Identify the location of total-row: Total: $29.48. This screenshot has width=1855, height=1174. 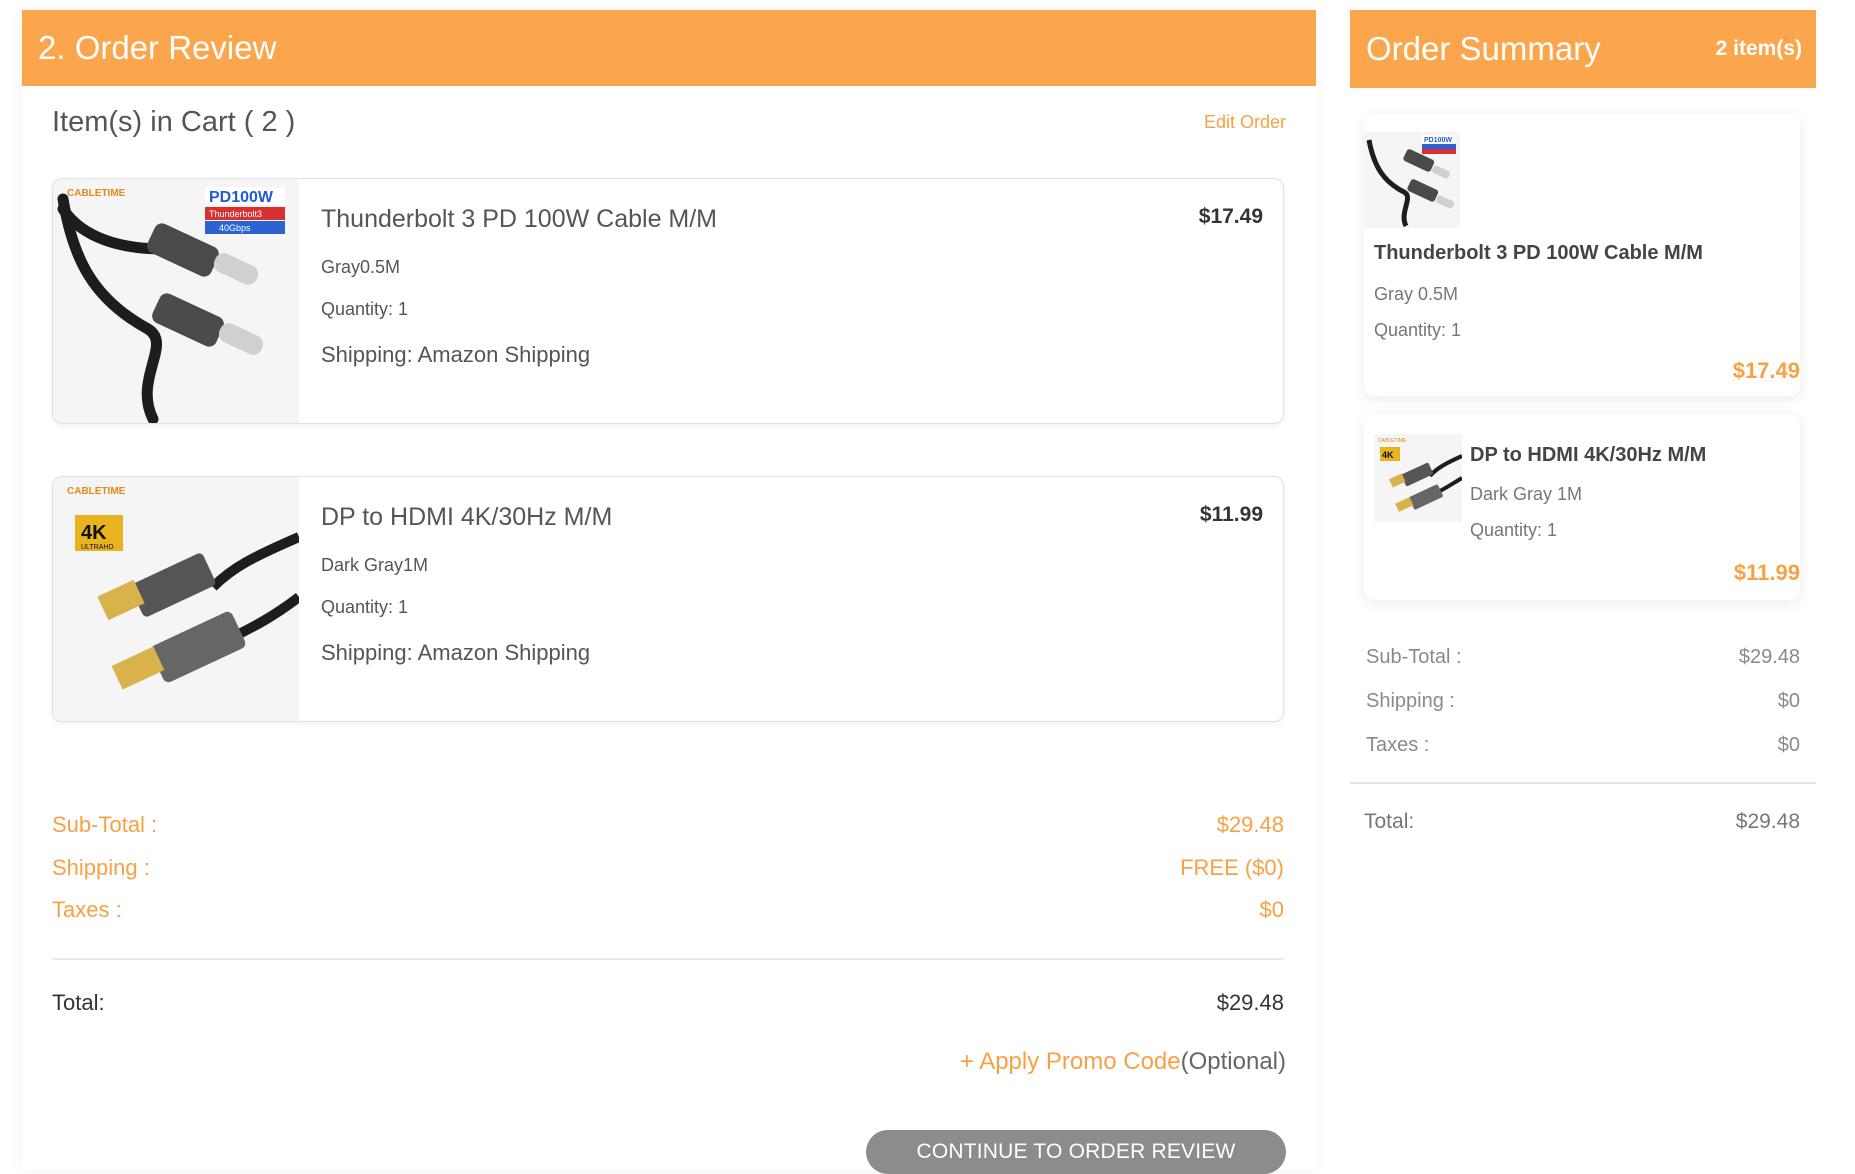
(668, 1003).